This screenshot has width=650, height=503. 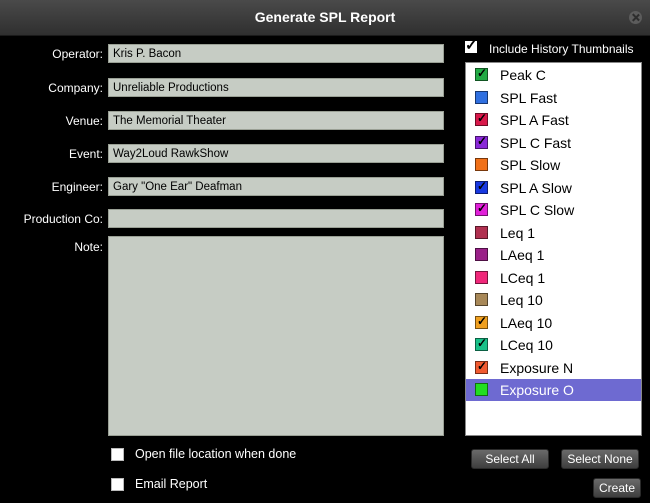 What do you see at coordinates (553, 300) in the screenshot?
I see `list-item: Leq 10` at bounding box center [553, 300].